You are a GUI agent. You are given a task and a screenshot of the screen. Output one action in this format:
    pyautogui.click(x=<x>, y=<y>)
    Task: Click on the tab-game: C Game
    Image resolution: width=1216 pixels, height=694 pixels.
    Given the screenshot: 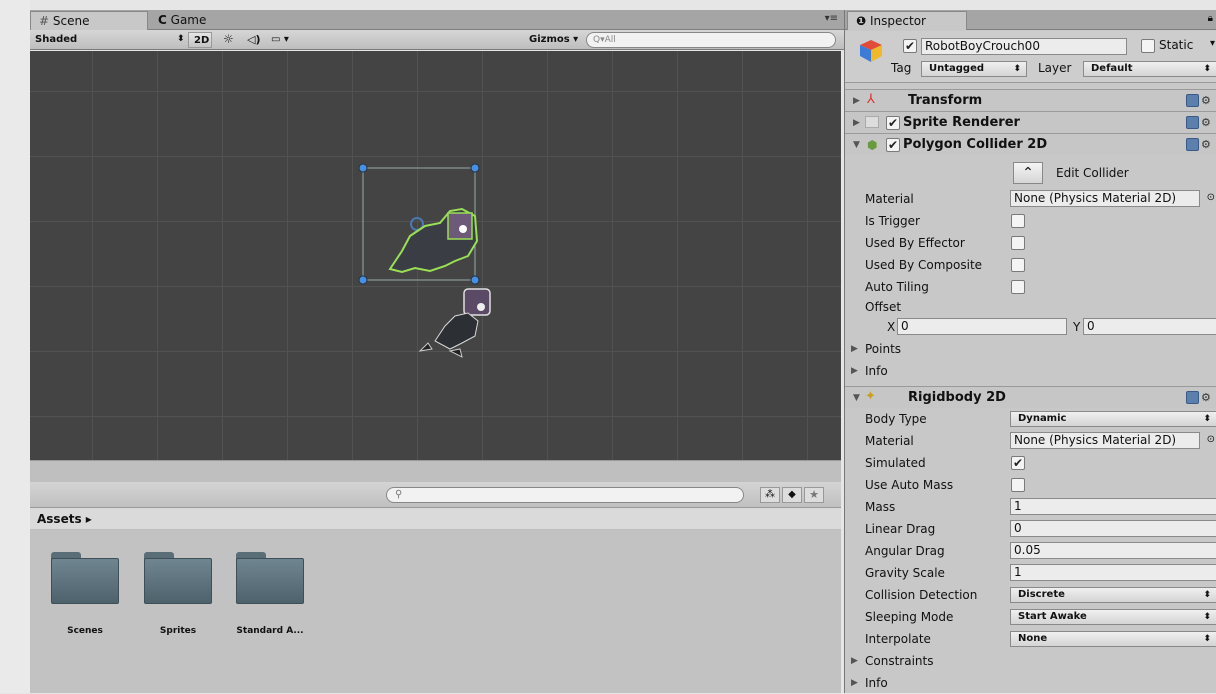 What is the action you would take?
    pyautogui.click(x=210, y=20)
    